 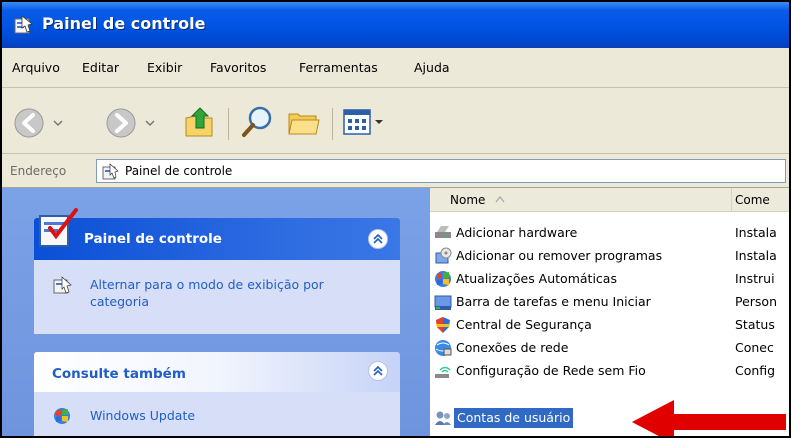 I want to click on menu-favoritos: Favoritos, so click(x=238, y=67).